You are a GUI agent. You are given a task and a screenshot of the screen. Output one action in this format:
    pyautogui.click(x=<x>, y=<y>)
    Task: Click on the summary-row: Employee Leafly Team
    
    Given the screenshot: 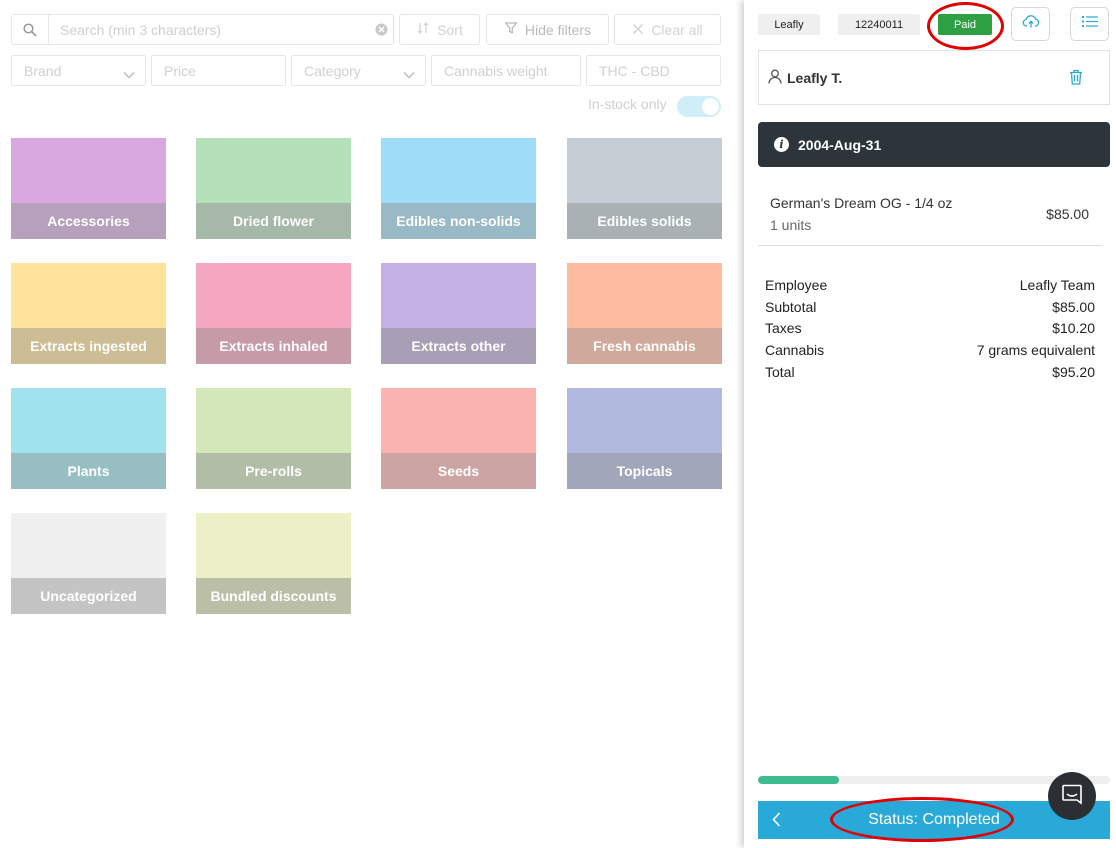 What is the action you would take?
    pyautogui.click(x=930, y=285)
    